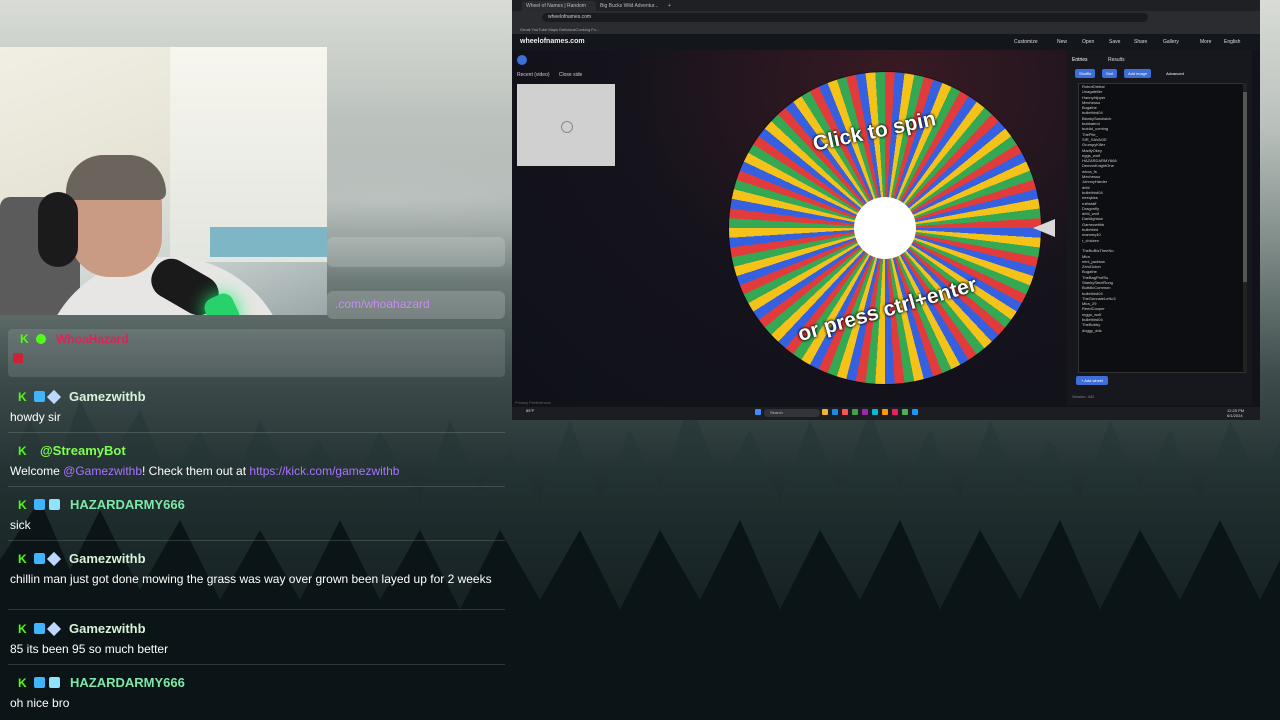  What do you see at coordinates (1080, 60) in the screenshot?
I see `tab-entries: Entries` at bounding box center [1080, 60].